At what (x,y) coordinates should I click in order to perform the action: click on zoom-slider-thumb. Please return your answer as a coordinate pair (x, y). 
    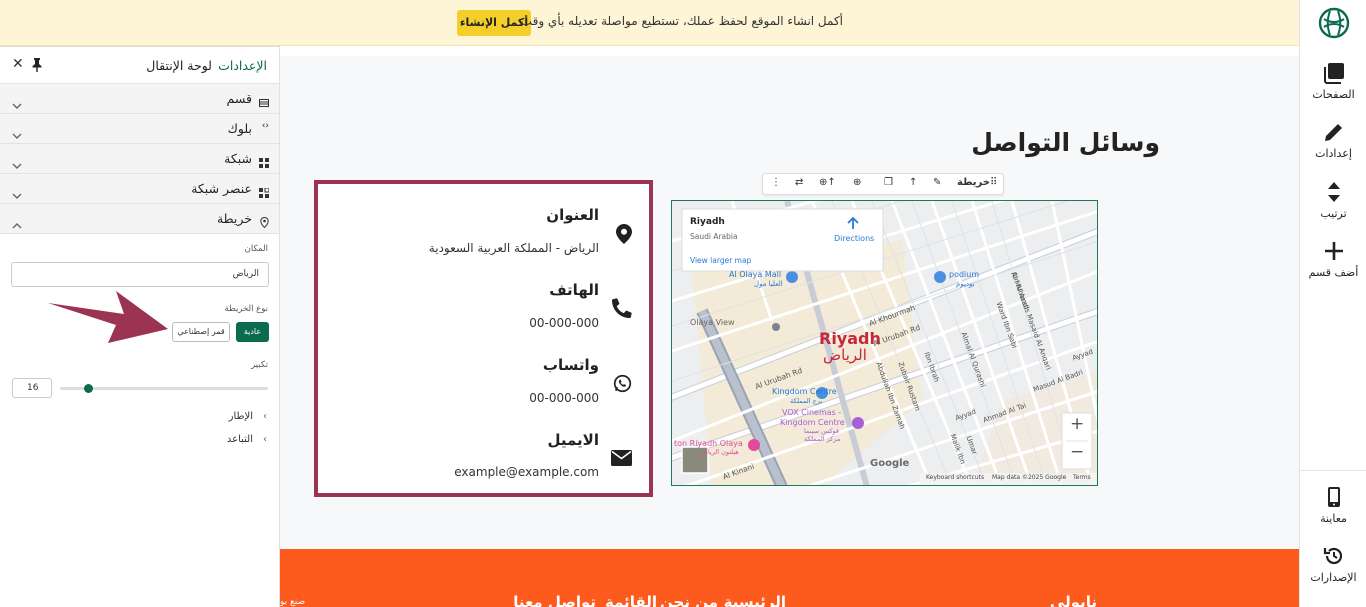
    Looking at the image, I should click on (88, 388).